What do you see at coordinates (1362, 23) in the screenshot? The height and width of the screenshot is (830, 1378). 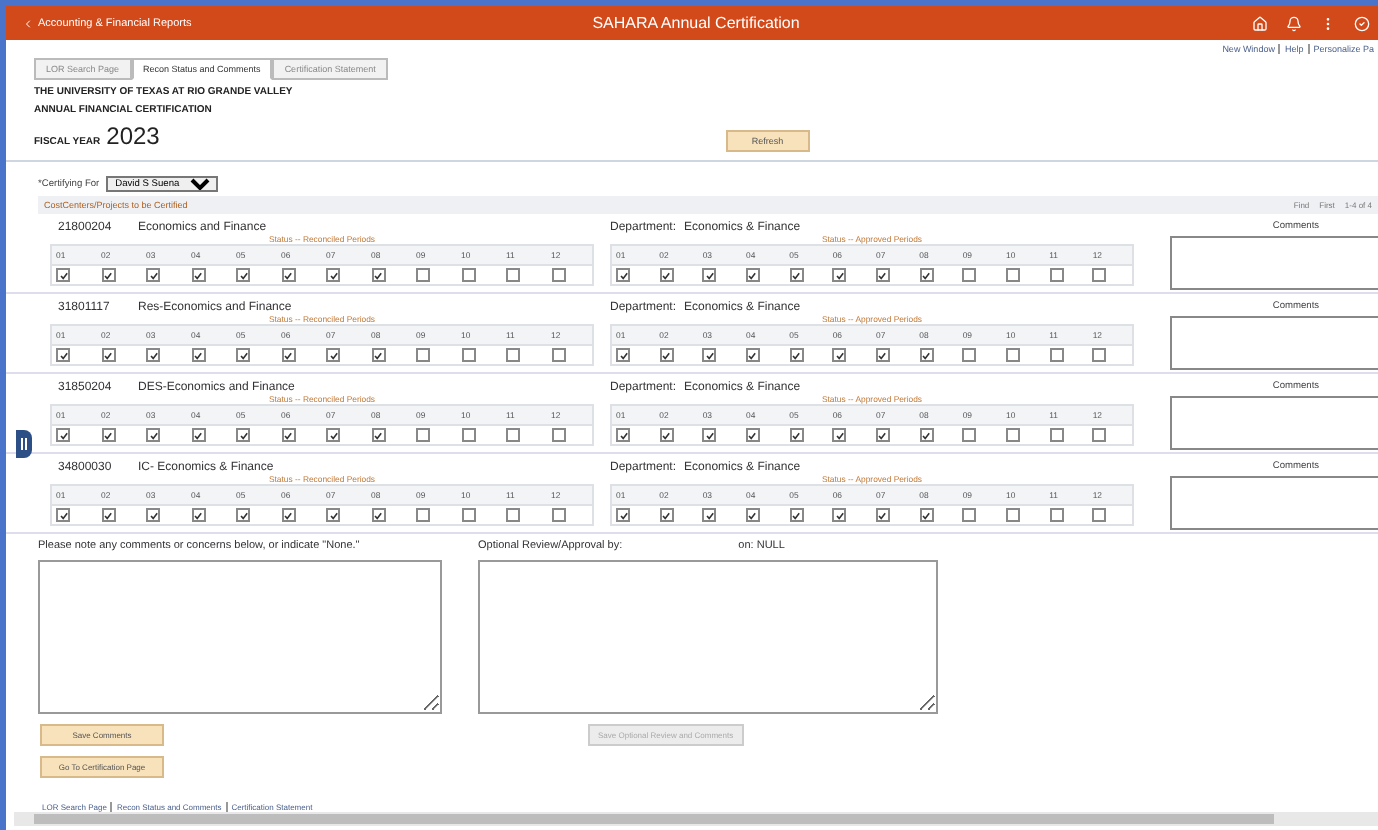 I see `check-circle-icon` at bounding box center [1362, 23].